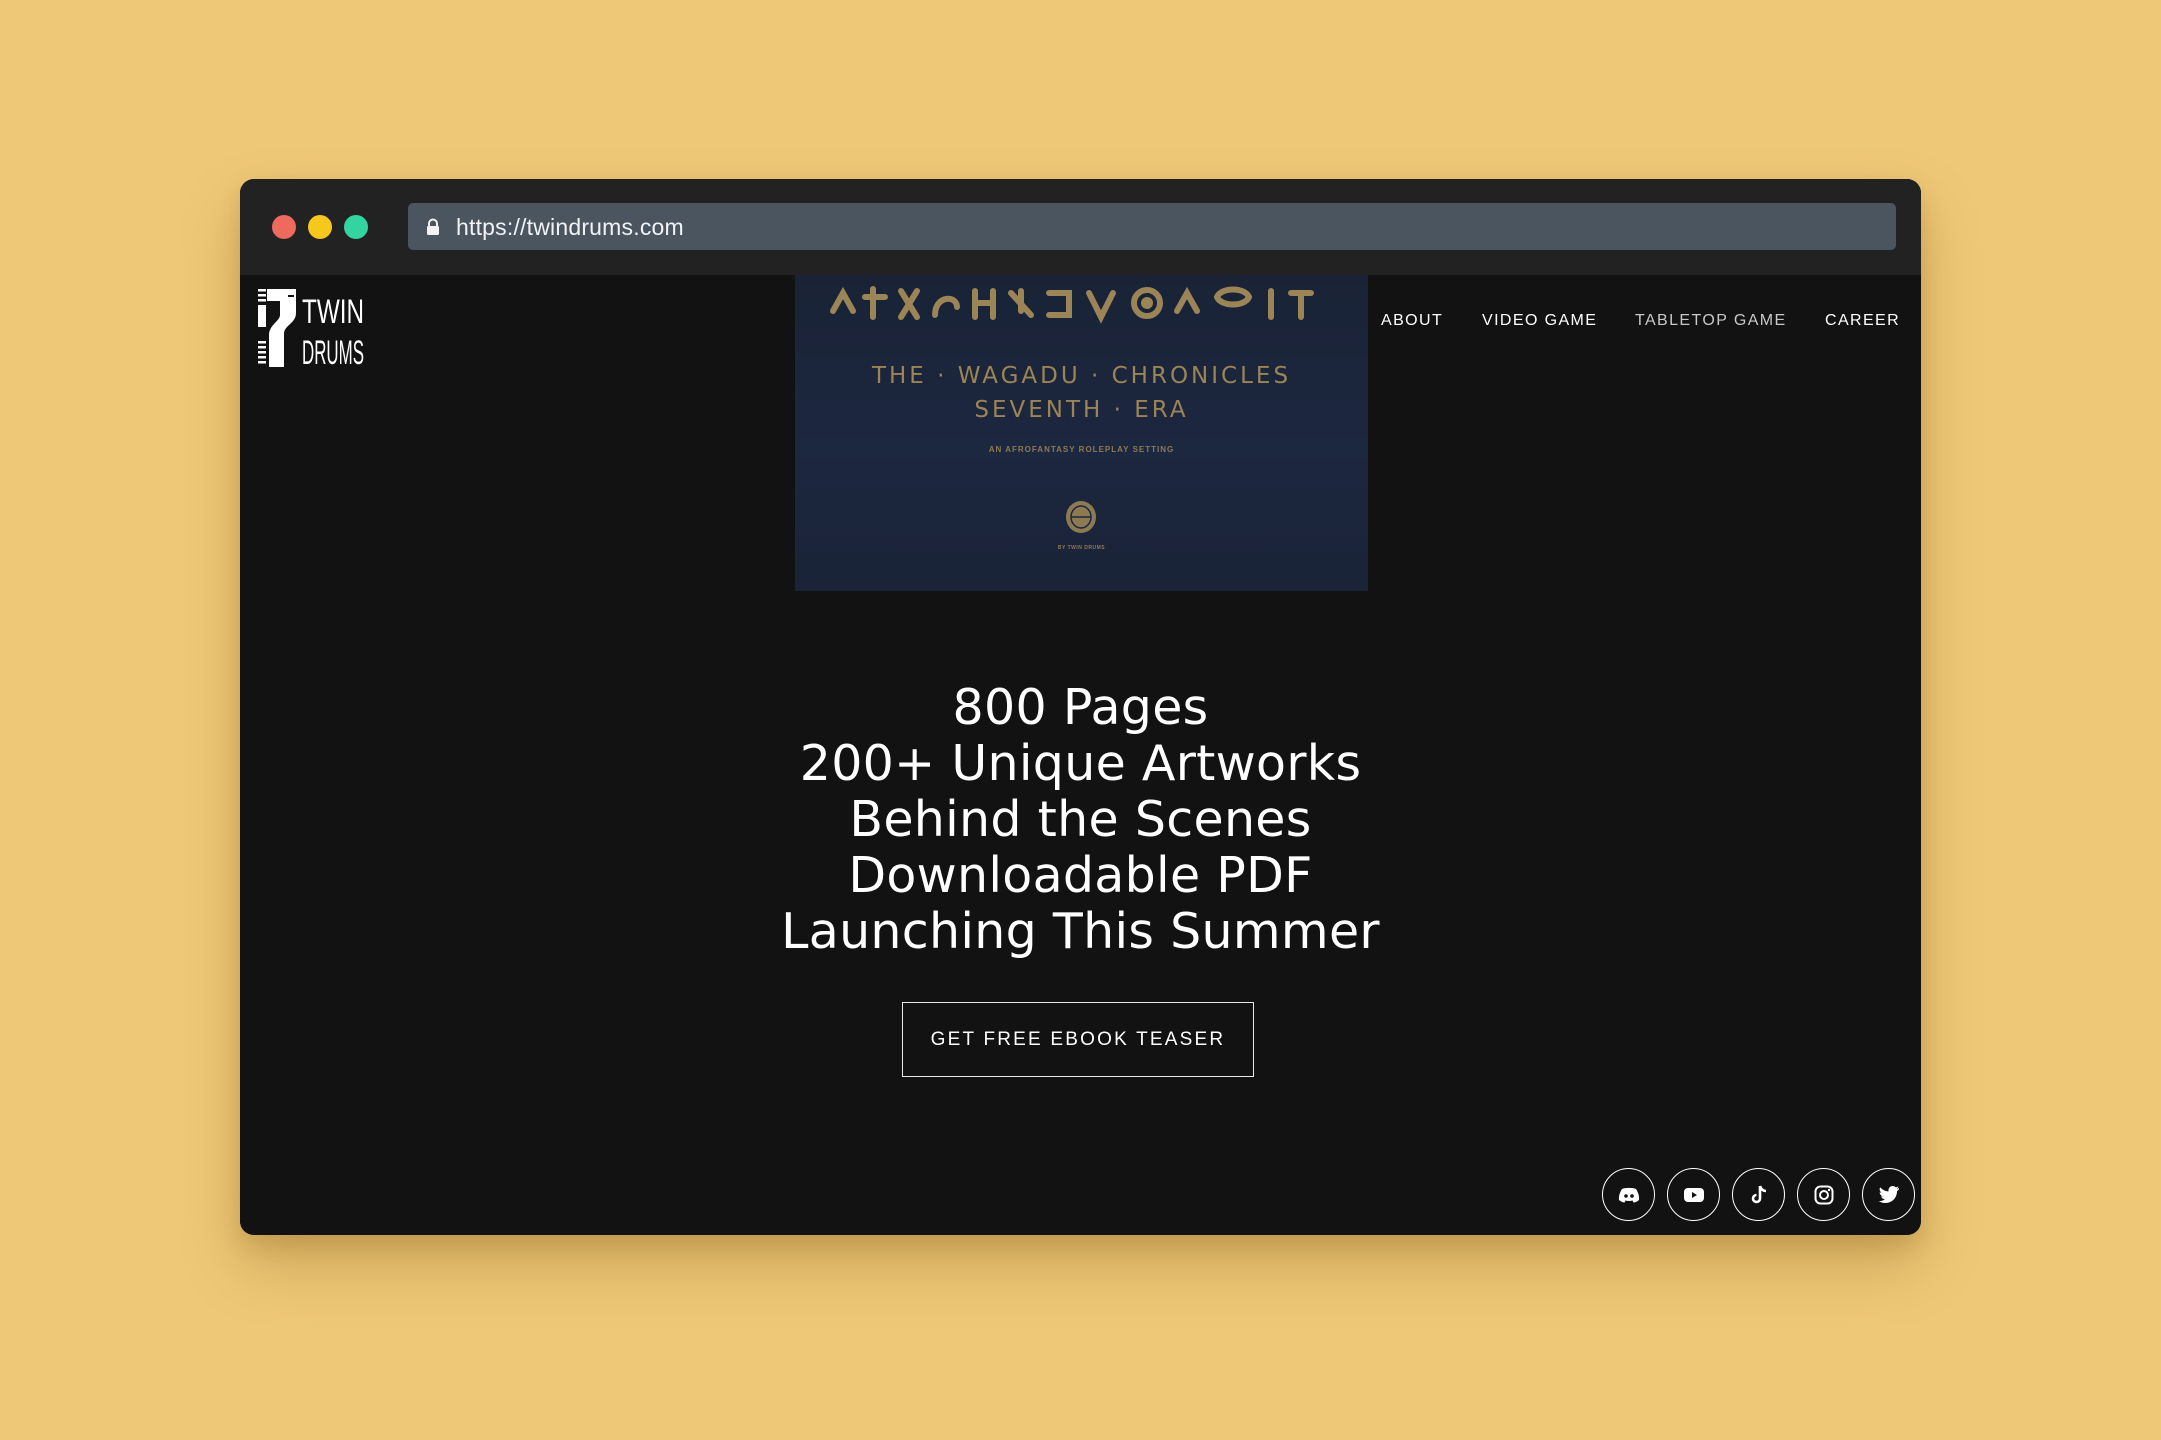 The height and width of the screenshot is (1440, 2161). I want to click on minimize-window-button, so click(320, 227).